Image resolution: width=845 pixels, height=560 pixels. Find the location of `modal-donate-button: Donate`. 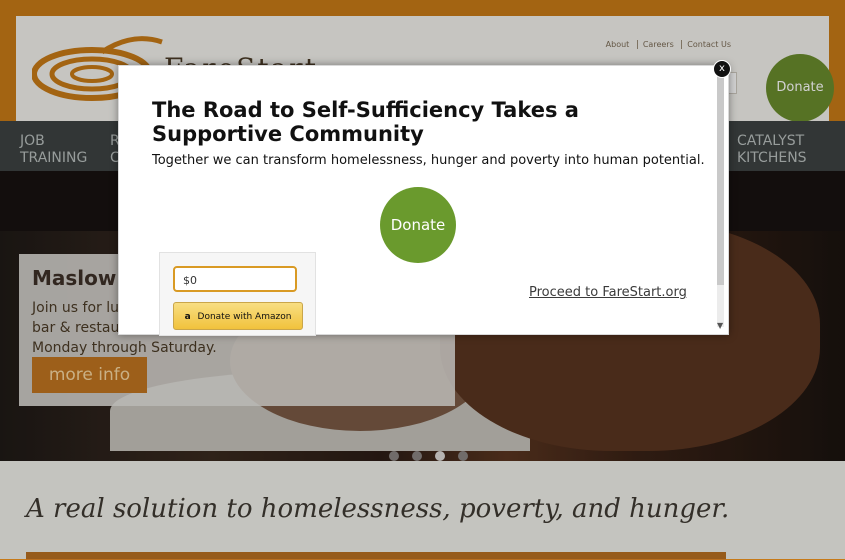

modal-donate-button: Donate is located at coordinates (418, 225).